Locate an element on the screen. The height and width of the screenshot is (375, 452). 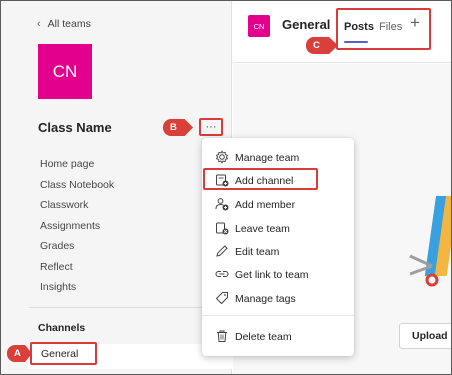
nav-item-reflect: Reflect is located at coordinates (77, 270).